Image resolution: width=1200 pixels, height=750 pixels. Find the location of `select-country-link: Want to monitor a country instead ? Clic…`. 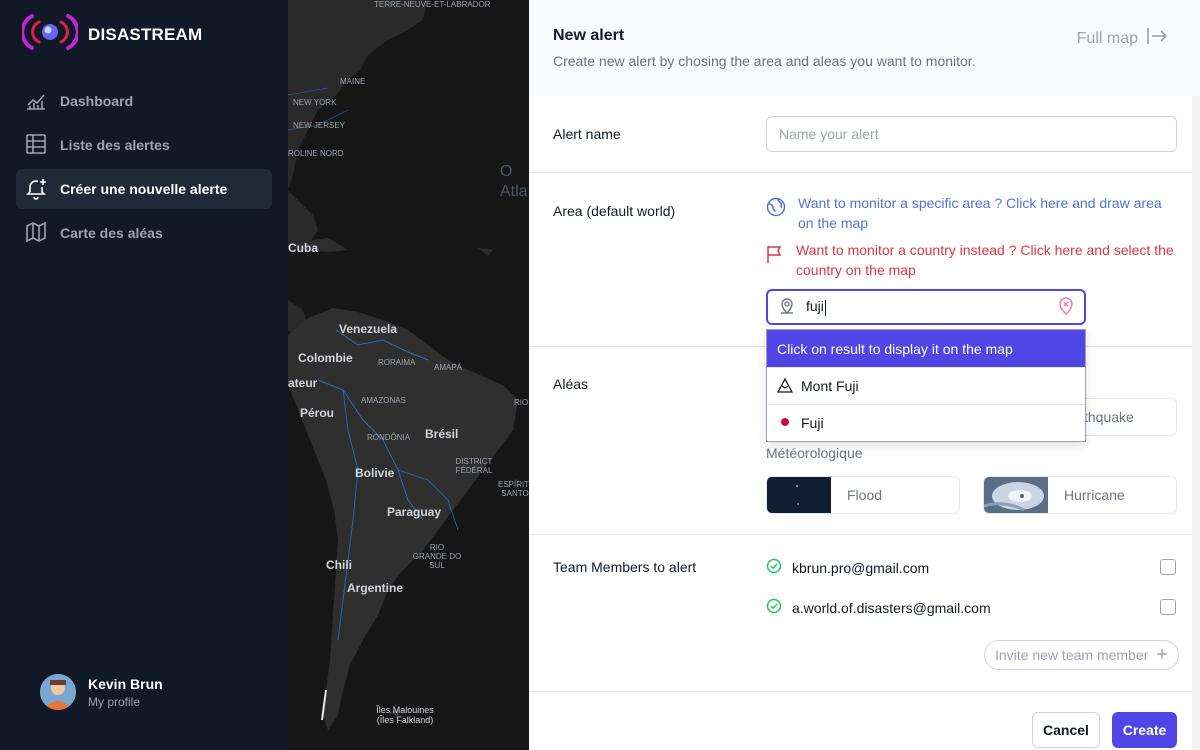

select-country-link: Want to monitor a country instead ? Clic… is located at coordinates (971, 260).